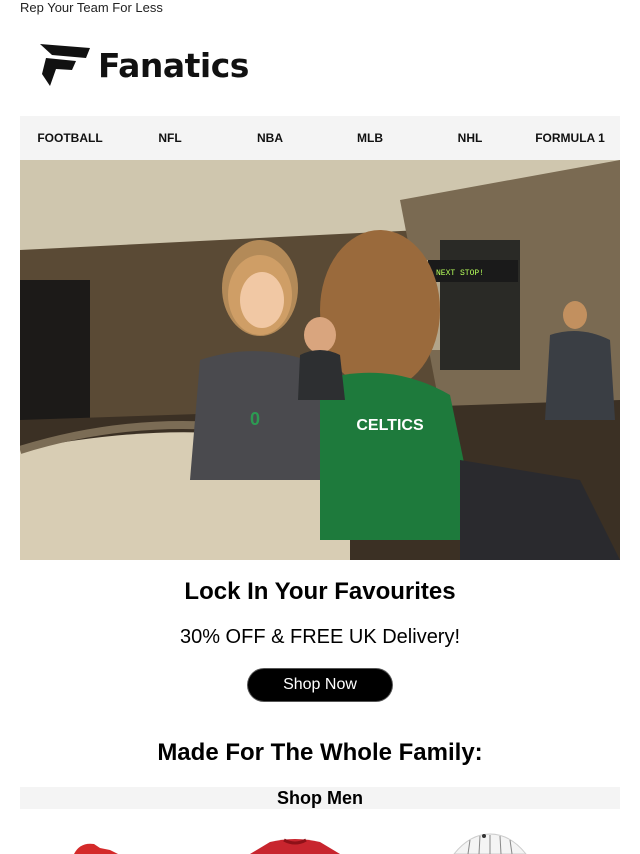 This screenshot has width=640, height=854. Describe the element at coordinates (91, 7) in the screenshot. I see `preheader-text: Rep Your Team For Less` at that location.